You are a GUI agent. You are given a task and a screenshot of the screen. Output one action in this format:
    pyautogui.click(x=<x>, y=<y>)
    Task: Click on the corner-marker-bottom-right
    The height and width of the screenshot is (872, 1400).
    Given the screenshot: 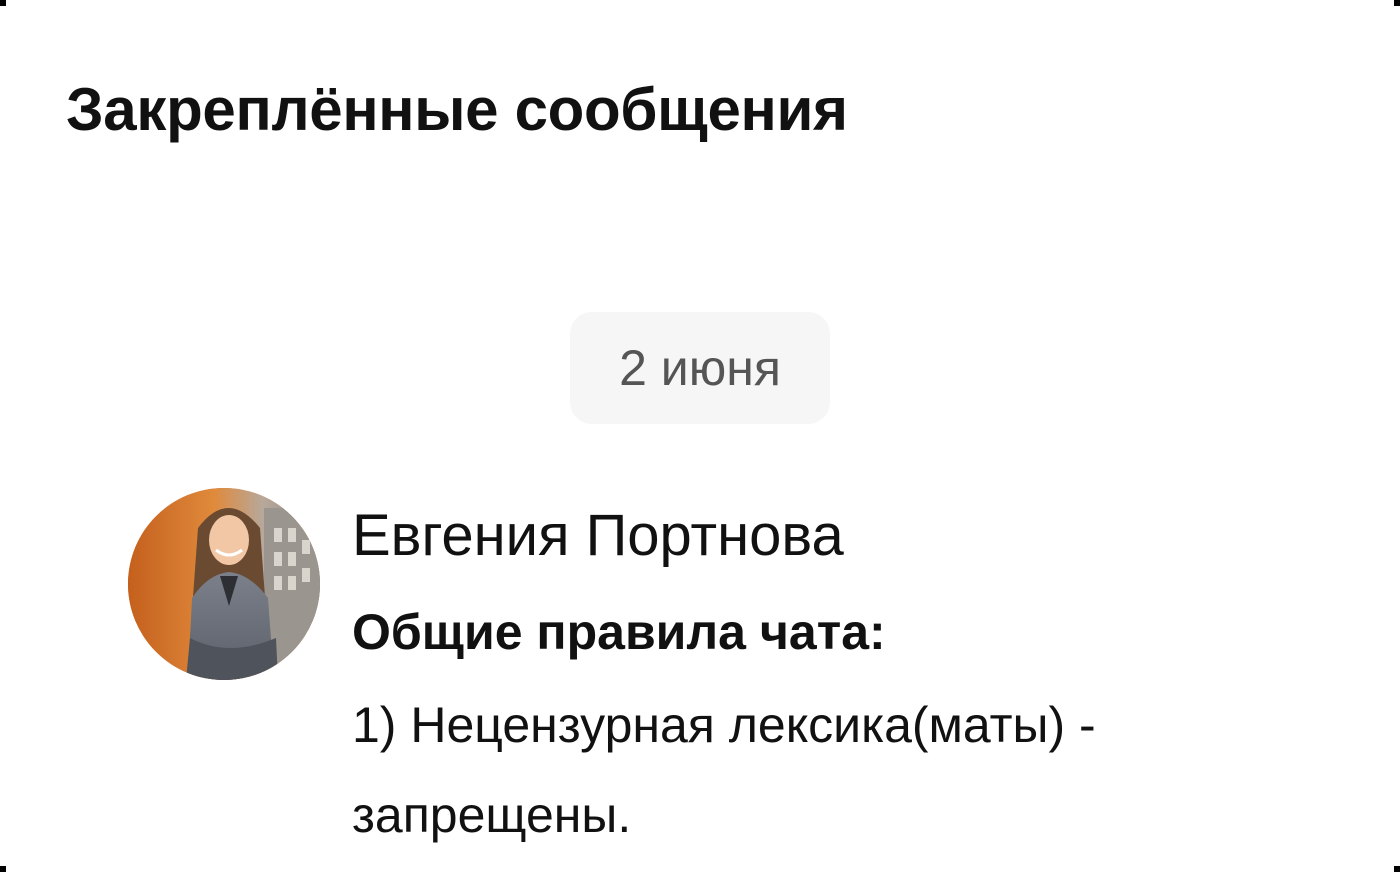 What is the action you would take?
    pyautogui.click(x=1397, y=869)
    